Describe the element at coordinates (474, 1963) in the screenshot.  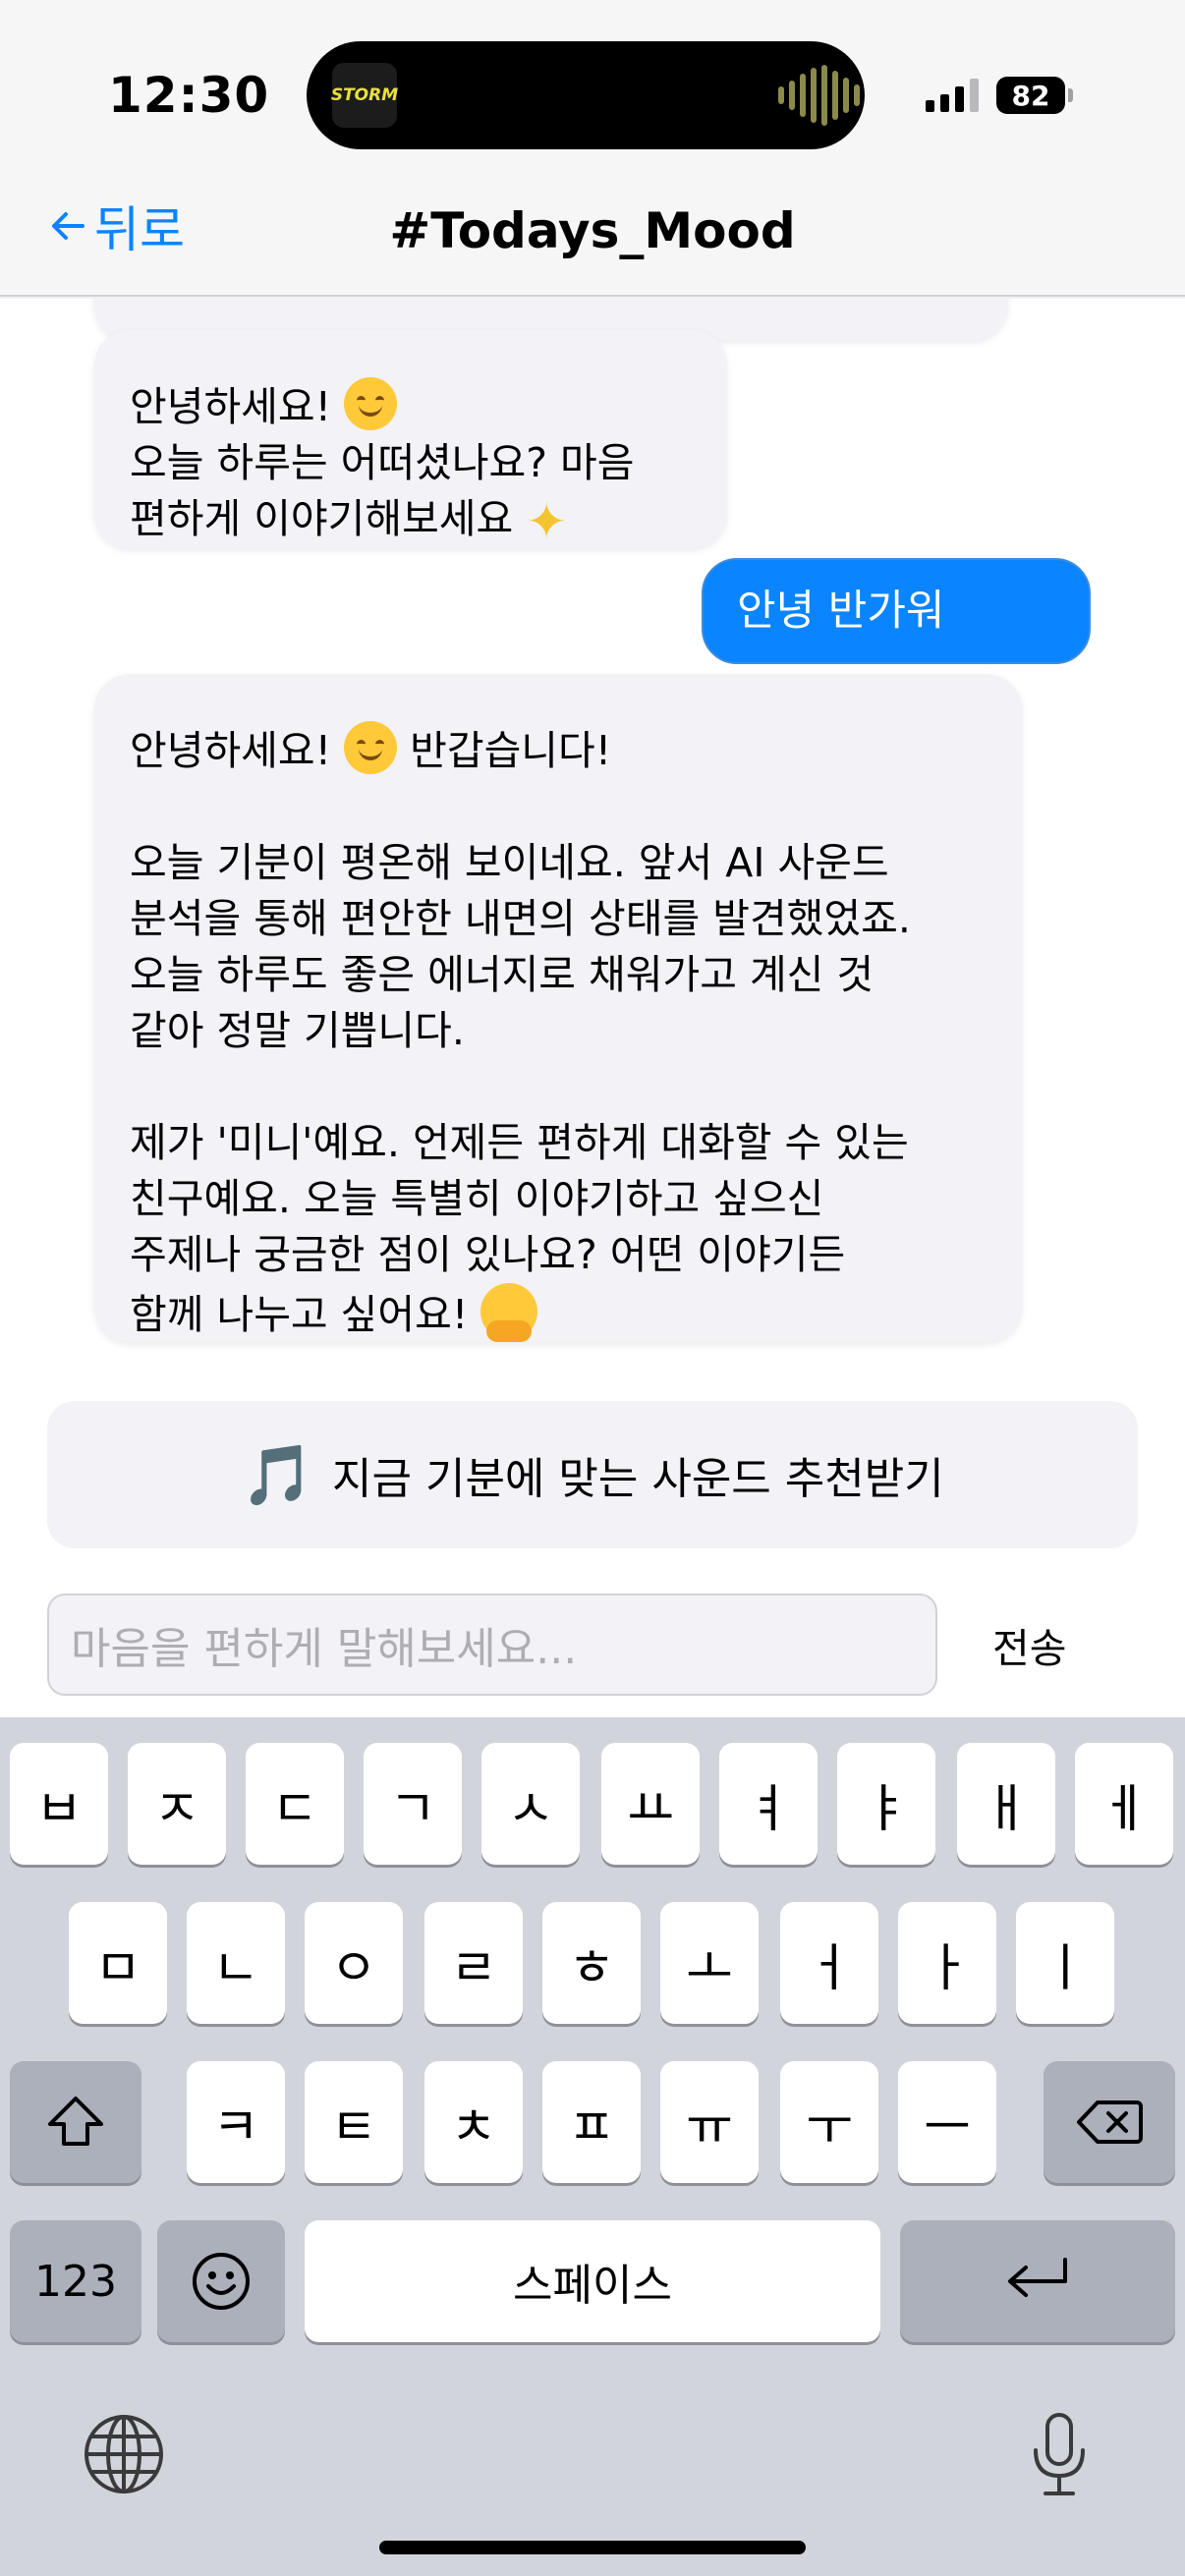
I see `key: ㄹ` at that location.